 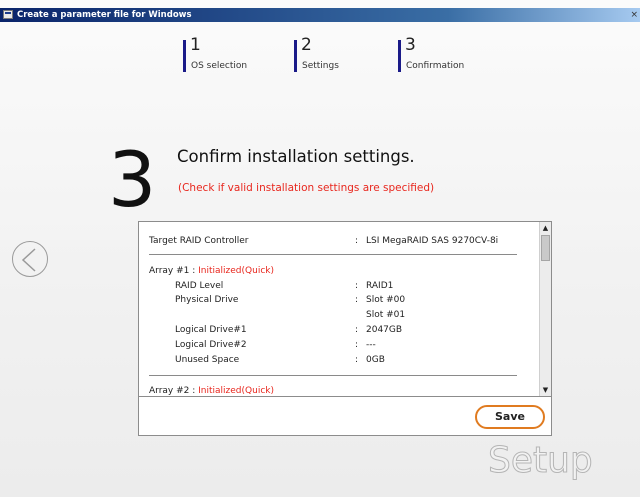 I want to click on physical-drive-label: Physical Drive, so click(x=207, y=300).